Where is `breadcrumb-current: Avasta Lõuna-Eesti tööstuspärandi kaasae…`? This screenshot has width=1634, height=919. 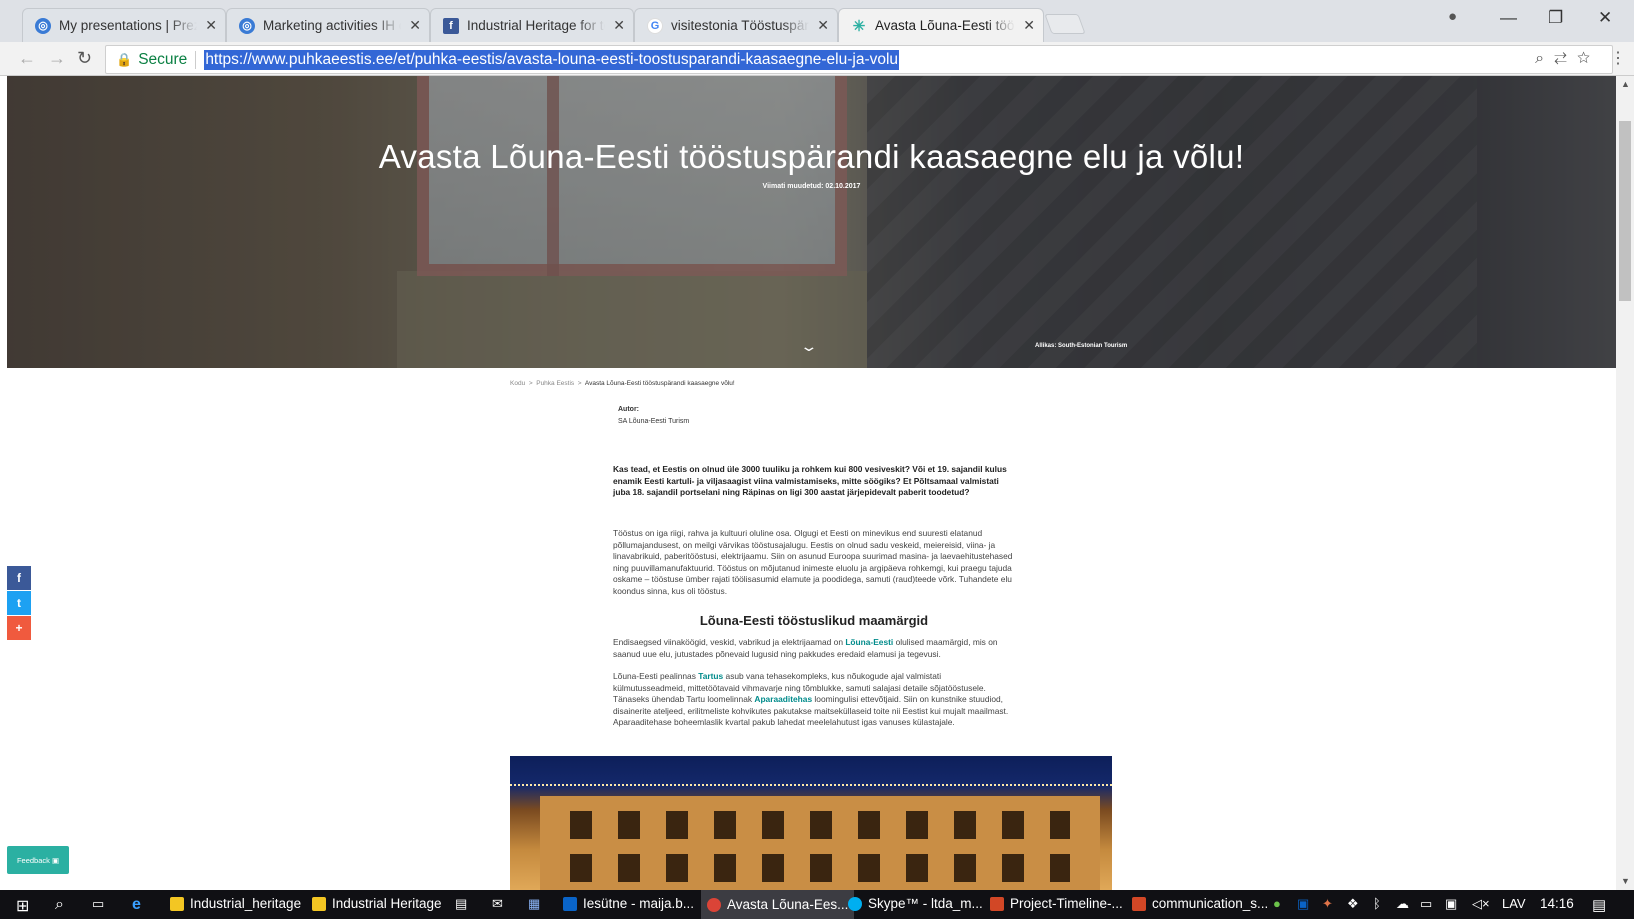 breadcrumb-current: Avasta Lõuna-Eesti tööstuspärandi kaasae… is located at coordinates (659, 383).